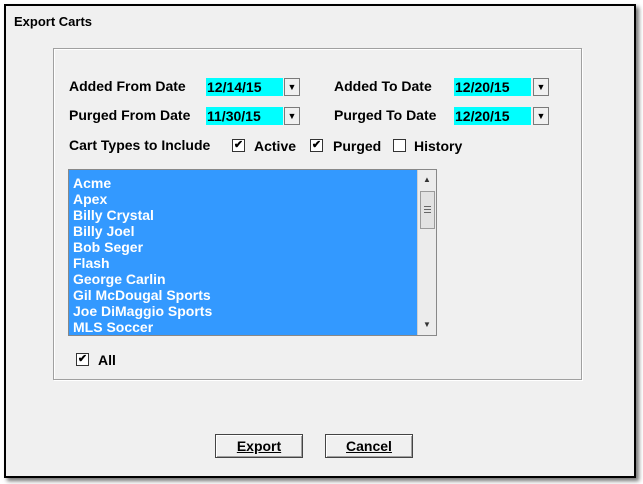 This screenshot has height=484, width=643. I want to click on purged-from-label: Purged From Date, so click(130, 115).